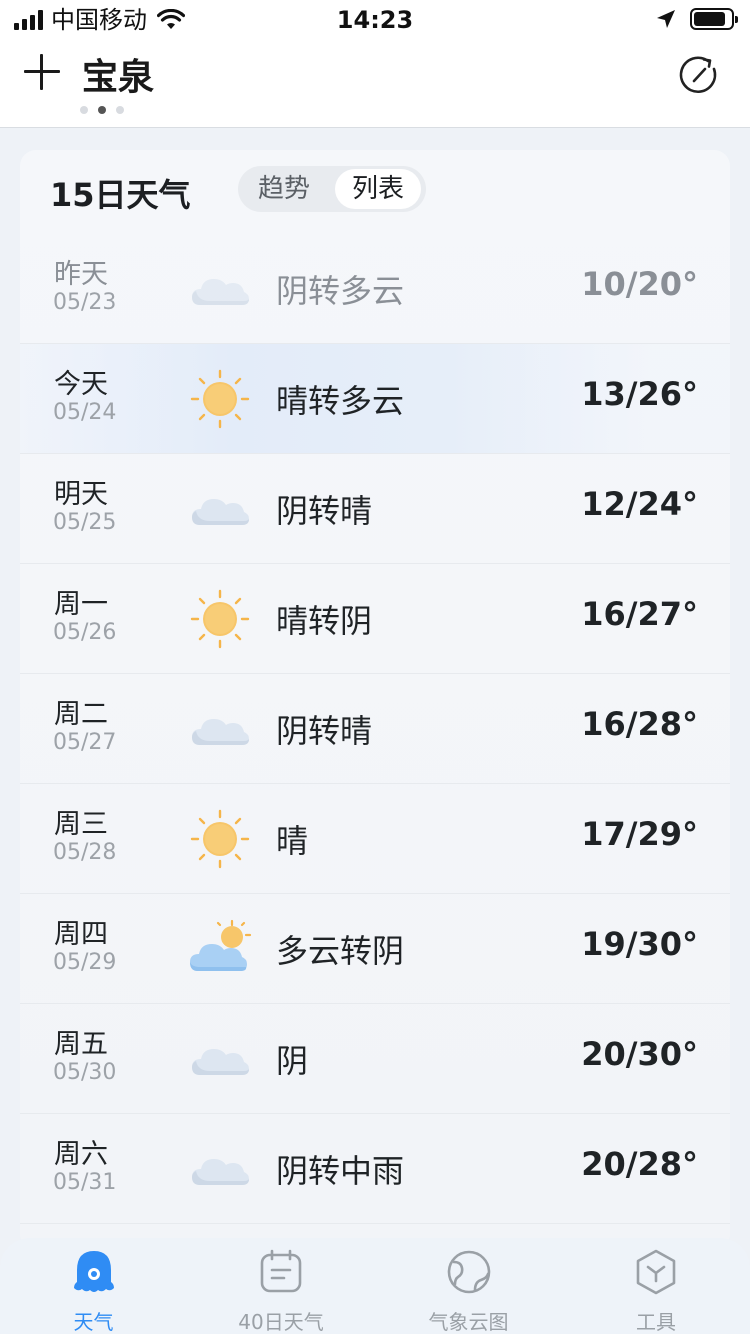  Describe the element at coordinates (639, 394) in the screenshot. I see `row-temperature: 13/26°` at that location.